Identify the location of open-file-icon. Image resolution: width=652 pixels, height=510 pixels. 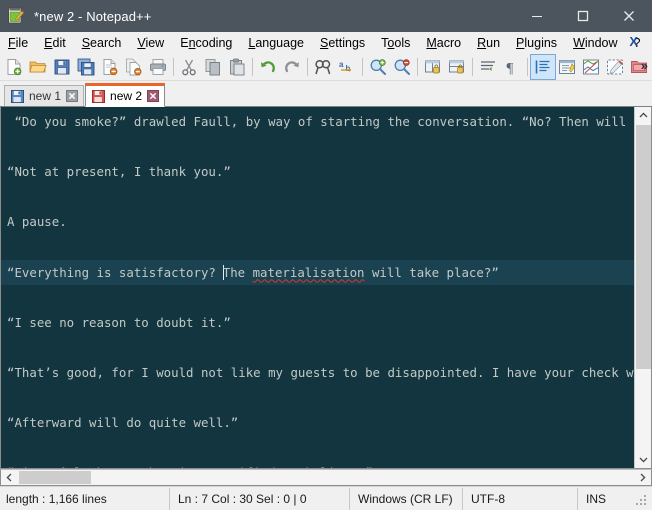
(38, 67).